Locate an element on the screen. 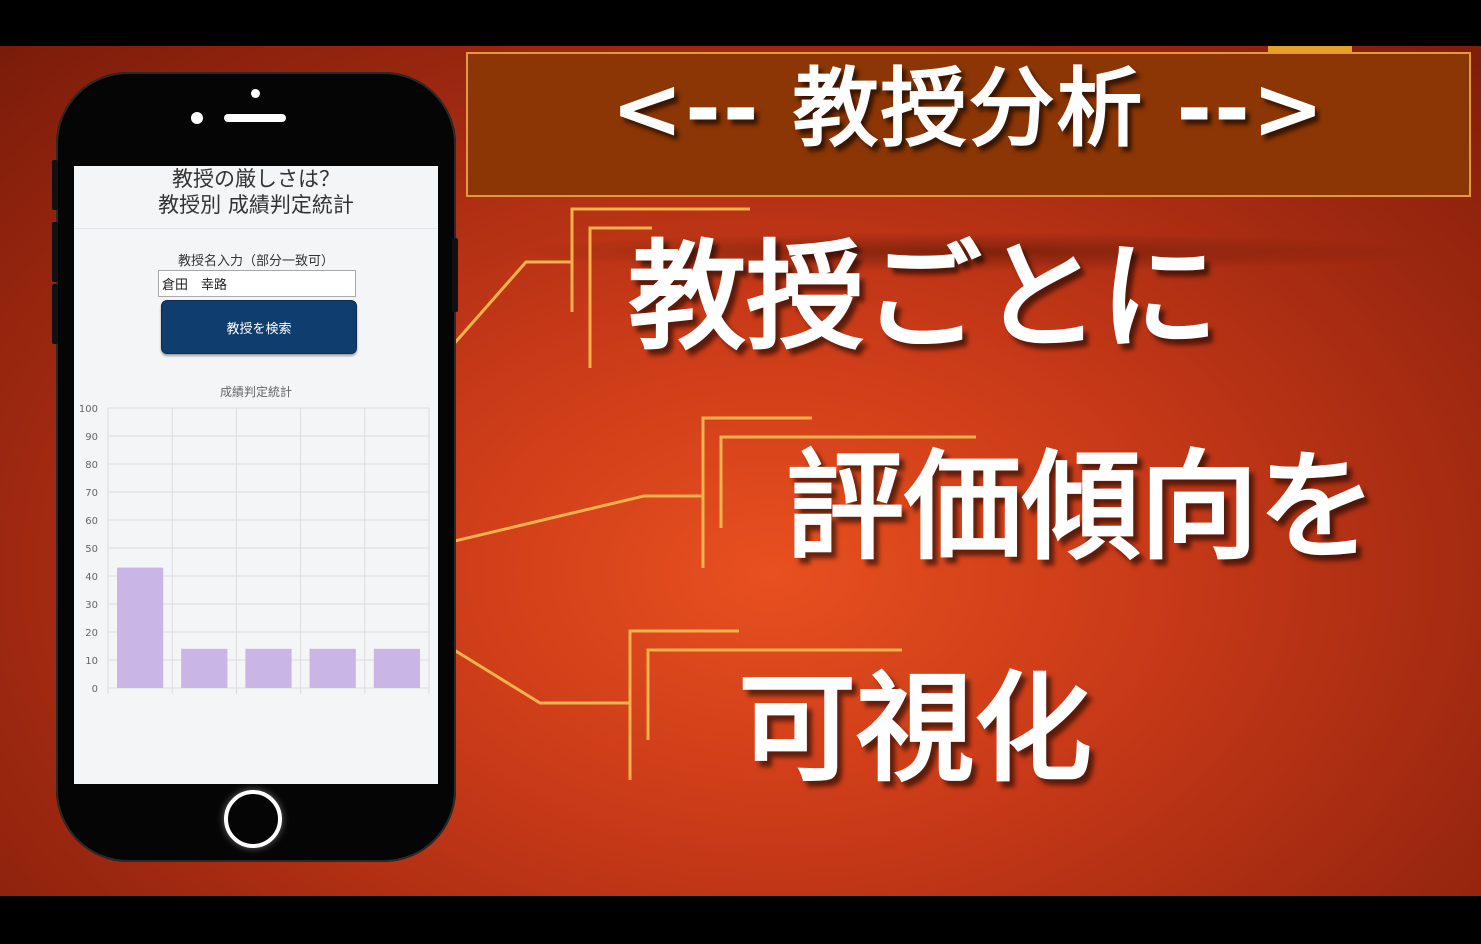  divider is located at coordinates (256, 228).